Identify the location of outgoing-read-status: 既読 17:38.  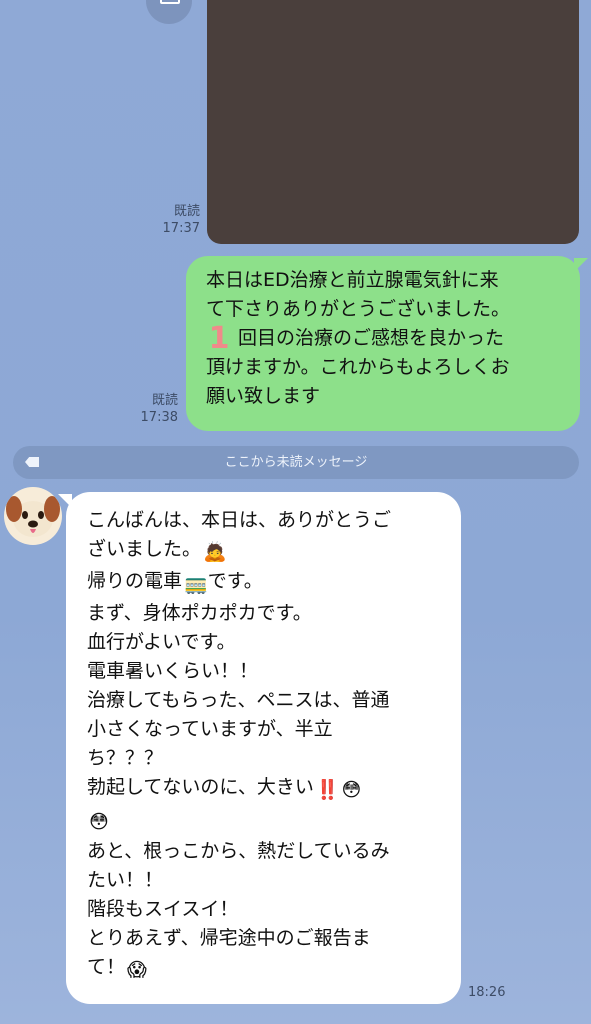
(153, 409).